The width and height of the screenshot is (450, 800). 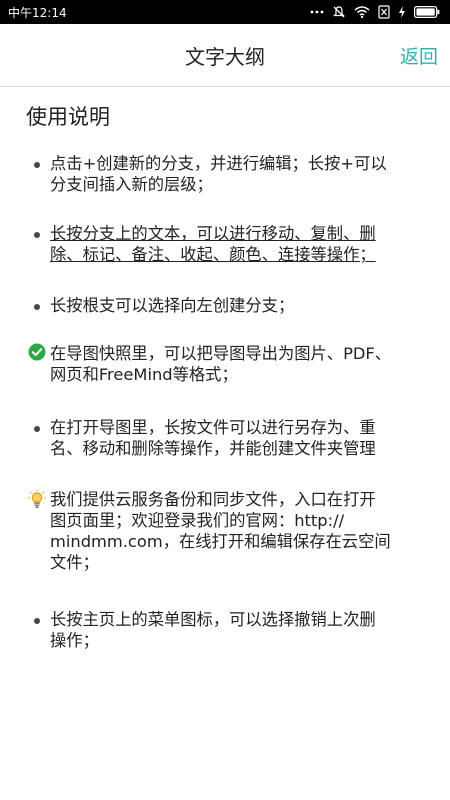 I want to click on item-text-line: 长按主页上的菜单图标，可以选择撤销上次删, so click(x=213, y=619).